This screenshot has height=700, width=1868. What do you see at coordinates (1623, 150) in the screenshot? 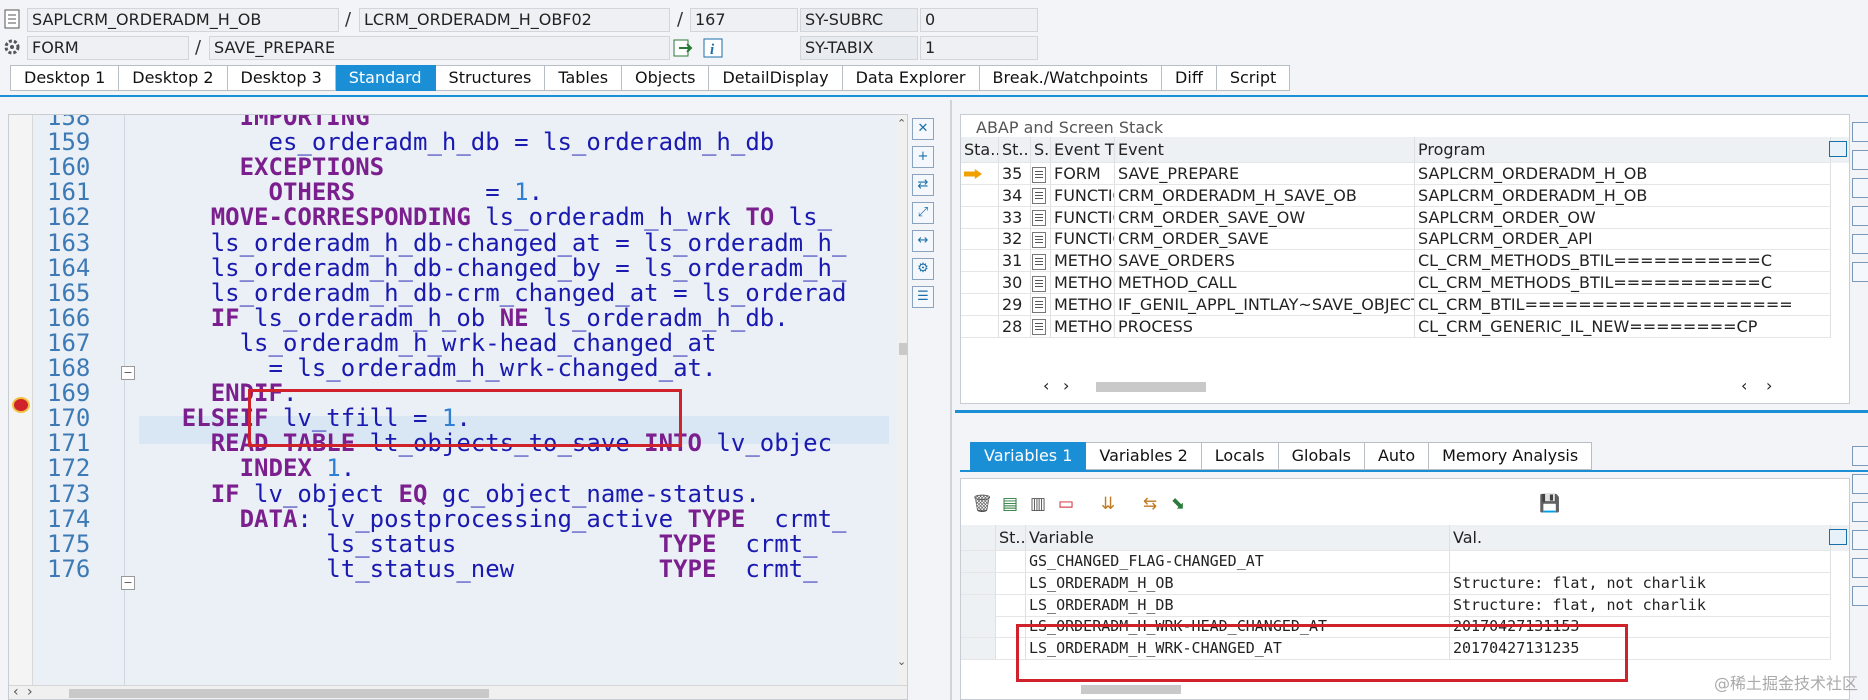
I see `column-header: Program` at bounding box center [1623, 150].